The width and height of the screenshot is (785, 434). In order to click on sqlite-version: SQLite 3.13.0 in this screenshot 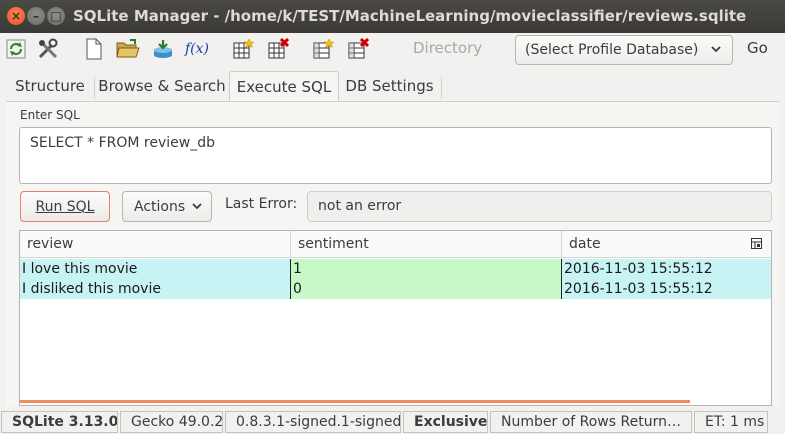, I will do `click(59, 422)`.